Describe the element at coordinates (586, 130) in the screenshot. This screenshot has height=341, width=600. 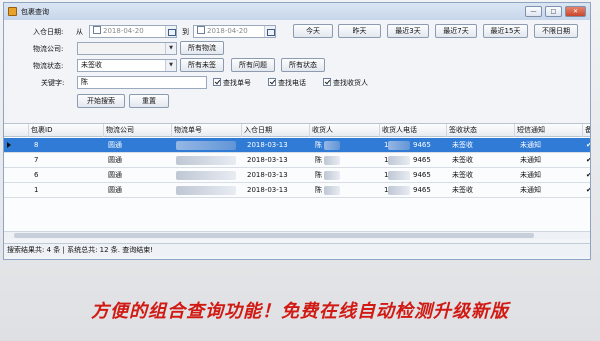
I see `column-header: 备` at that location.